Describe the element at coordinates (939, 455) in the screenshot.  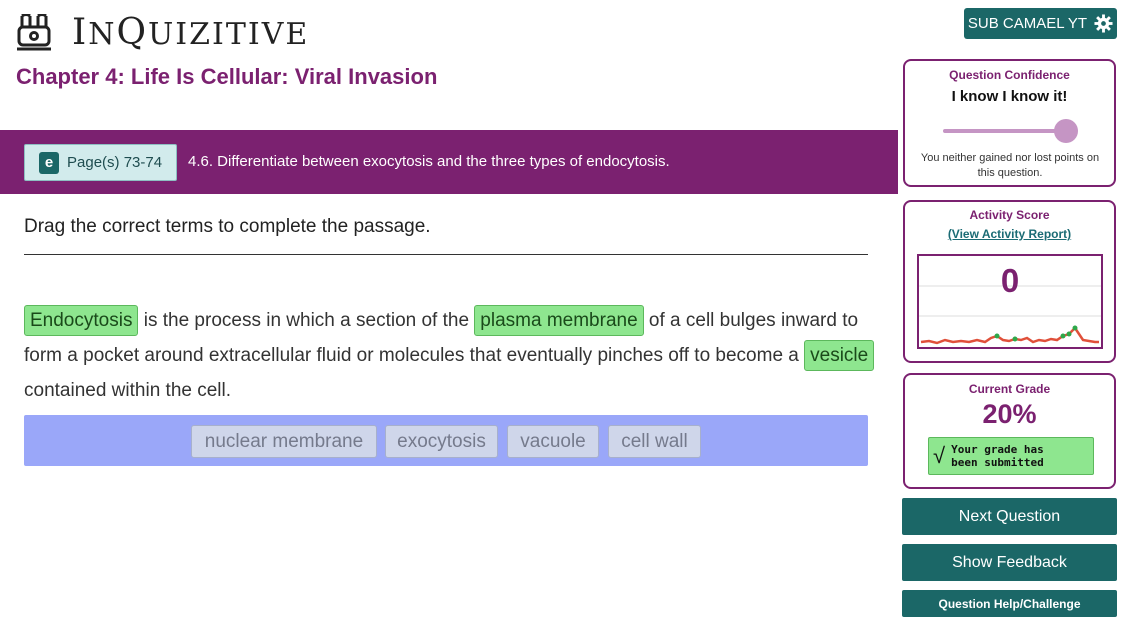
I see `check-icon: √` at that location.